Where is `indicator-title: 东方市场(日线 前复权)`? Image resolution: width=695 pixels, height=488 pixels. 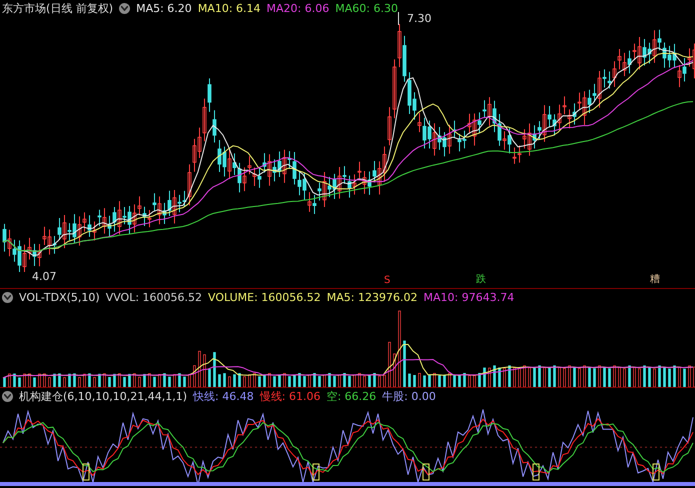 indicator-title: 东方市场(日线 前复权) is located at coordinates (58, 8).